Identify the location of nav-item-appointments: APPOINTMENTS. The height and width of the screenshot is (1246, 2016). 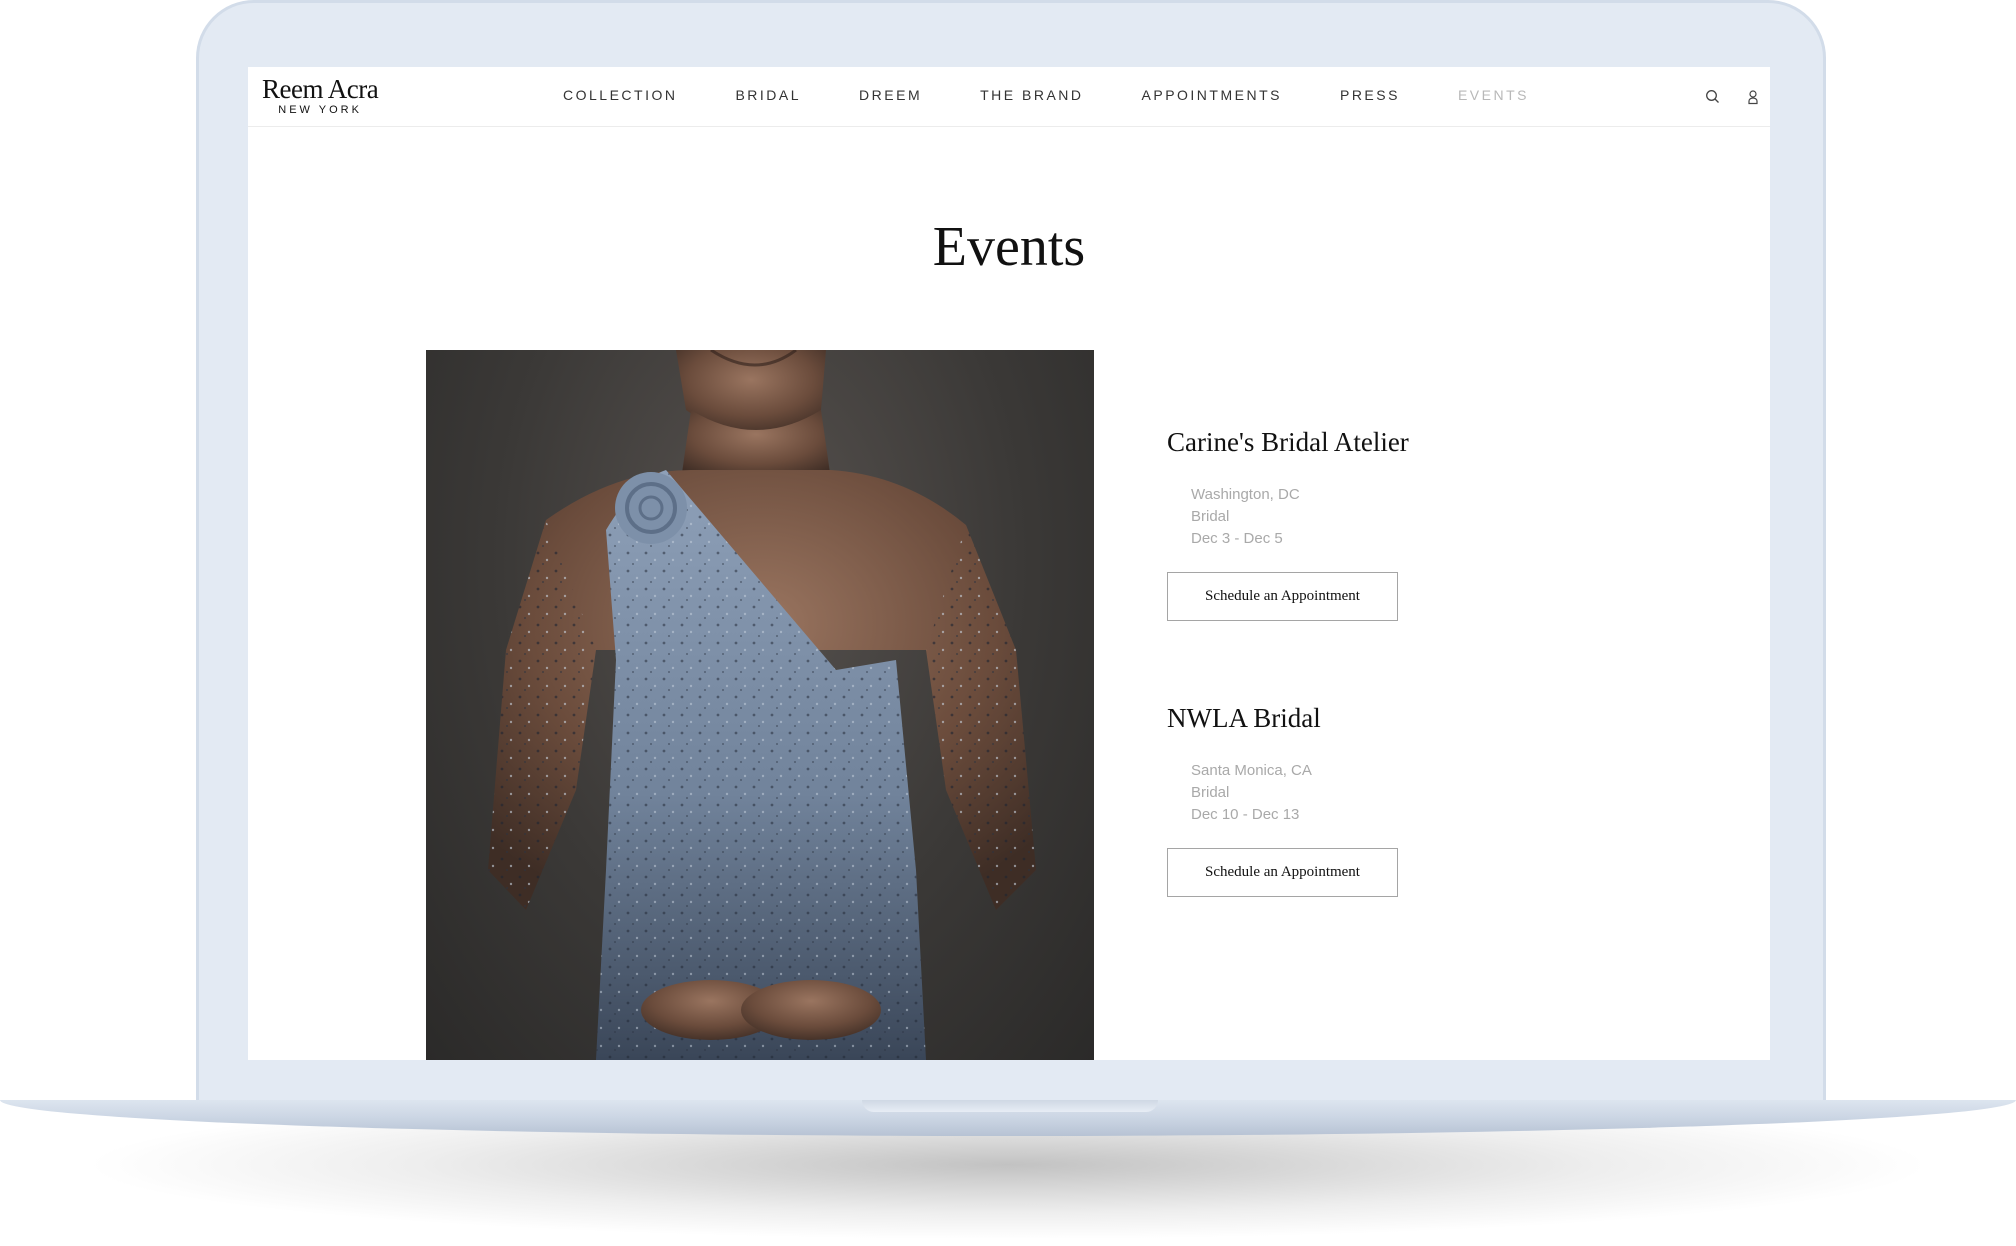
(1212, 95).